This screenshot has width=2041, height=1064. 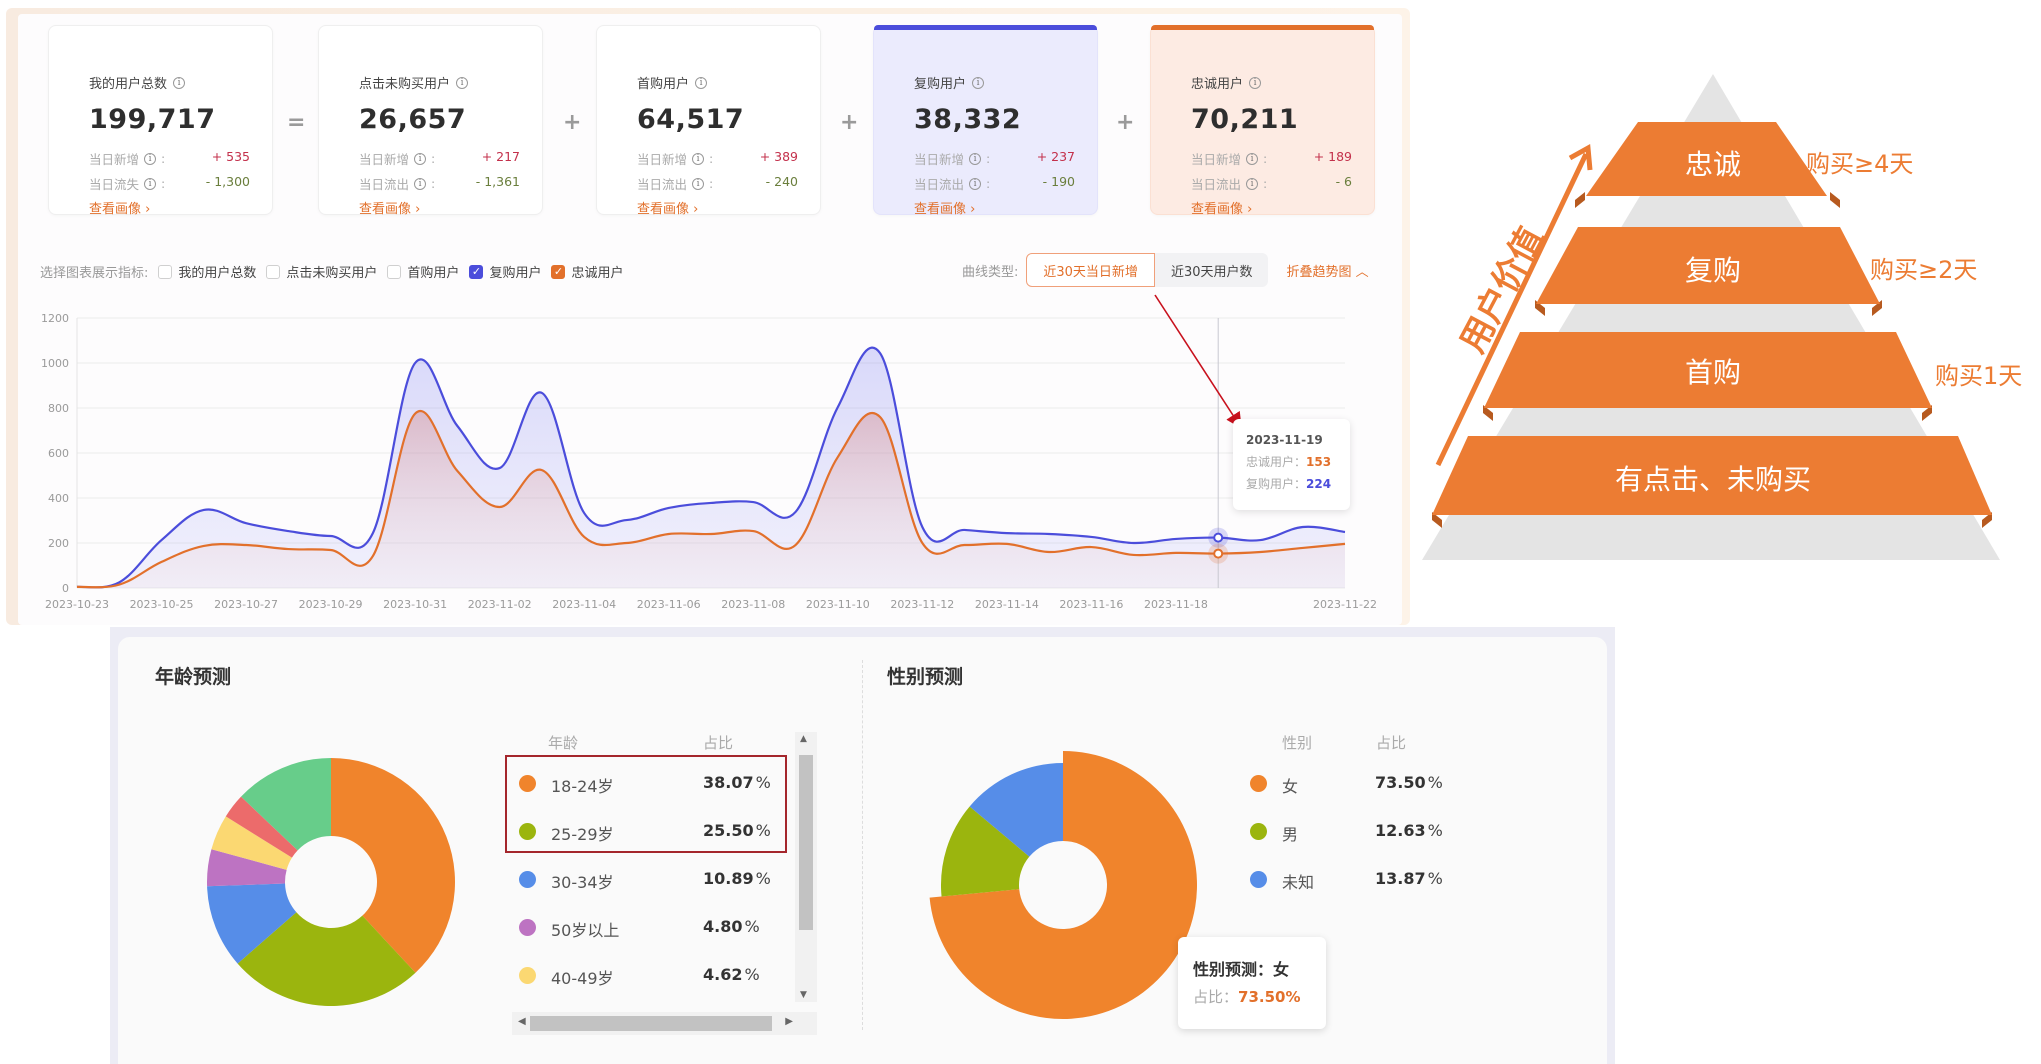 What do you see at coordinates (423, 271) in the screenshot?
I see `metric-option: 首购用户` at bounding box center [423, 271].